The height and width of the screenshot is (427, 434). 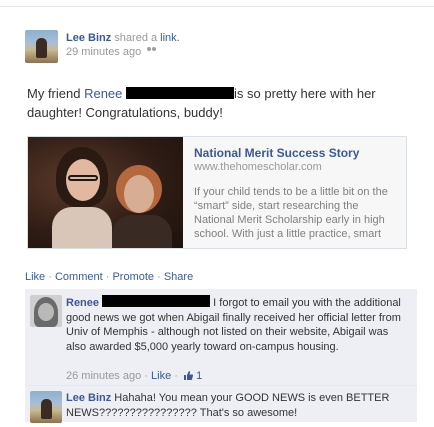 I want to click on link-thumbnail, so click(x=105, y=192).